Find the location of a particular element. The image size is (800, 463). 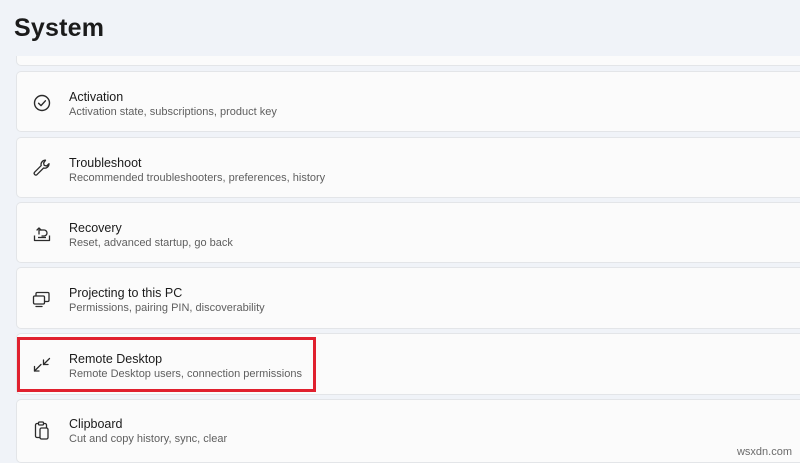

settings-item-subtitle: Reset, advanced startup, go back is located at coordinates (151, 243).